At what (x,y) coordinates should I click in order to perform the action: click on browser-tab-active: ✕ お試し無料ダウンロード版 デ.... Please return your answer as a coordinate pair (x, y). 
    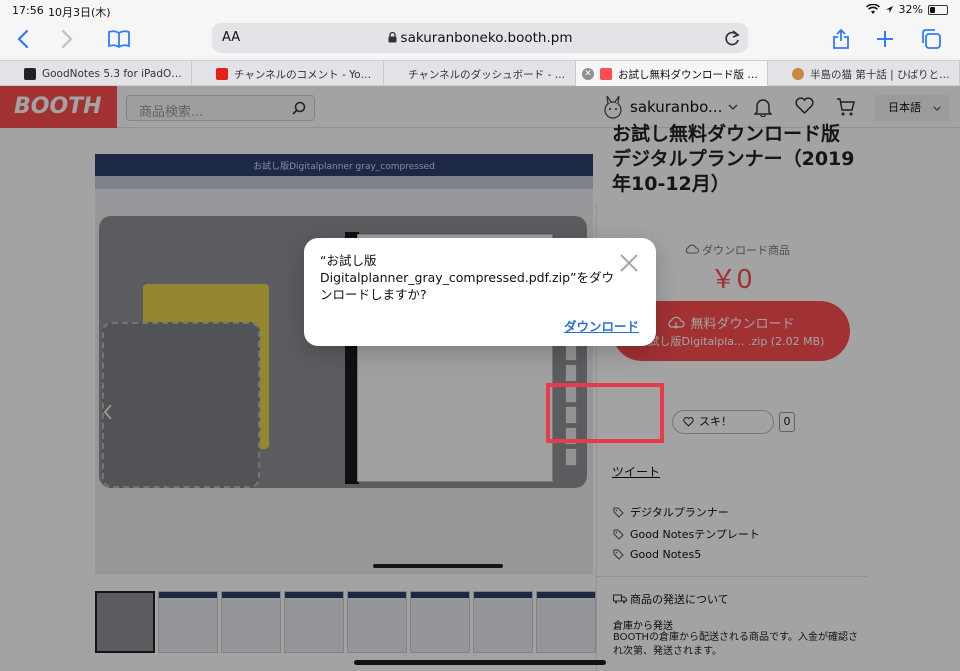
    Looking at the image, I should click on (672, 74).